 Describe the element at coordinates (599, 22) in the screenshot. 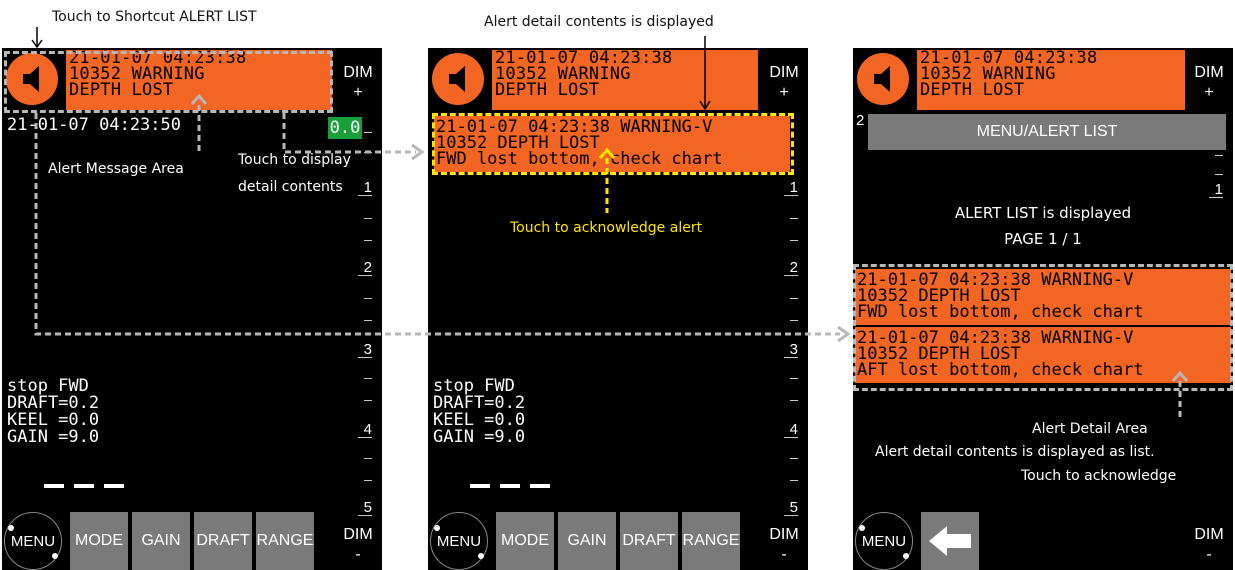

I see `callout-detail-displayed: Alert detail contents is displayed` at that location.